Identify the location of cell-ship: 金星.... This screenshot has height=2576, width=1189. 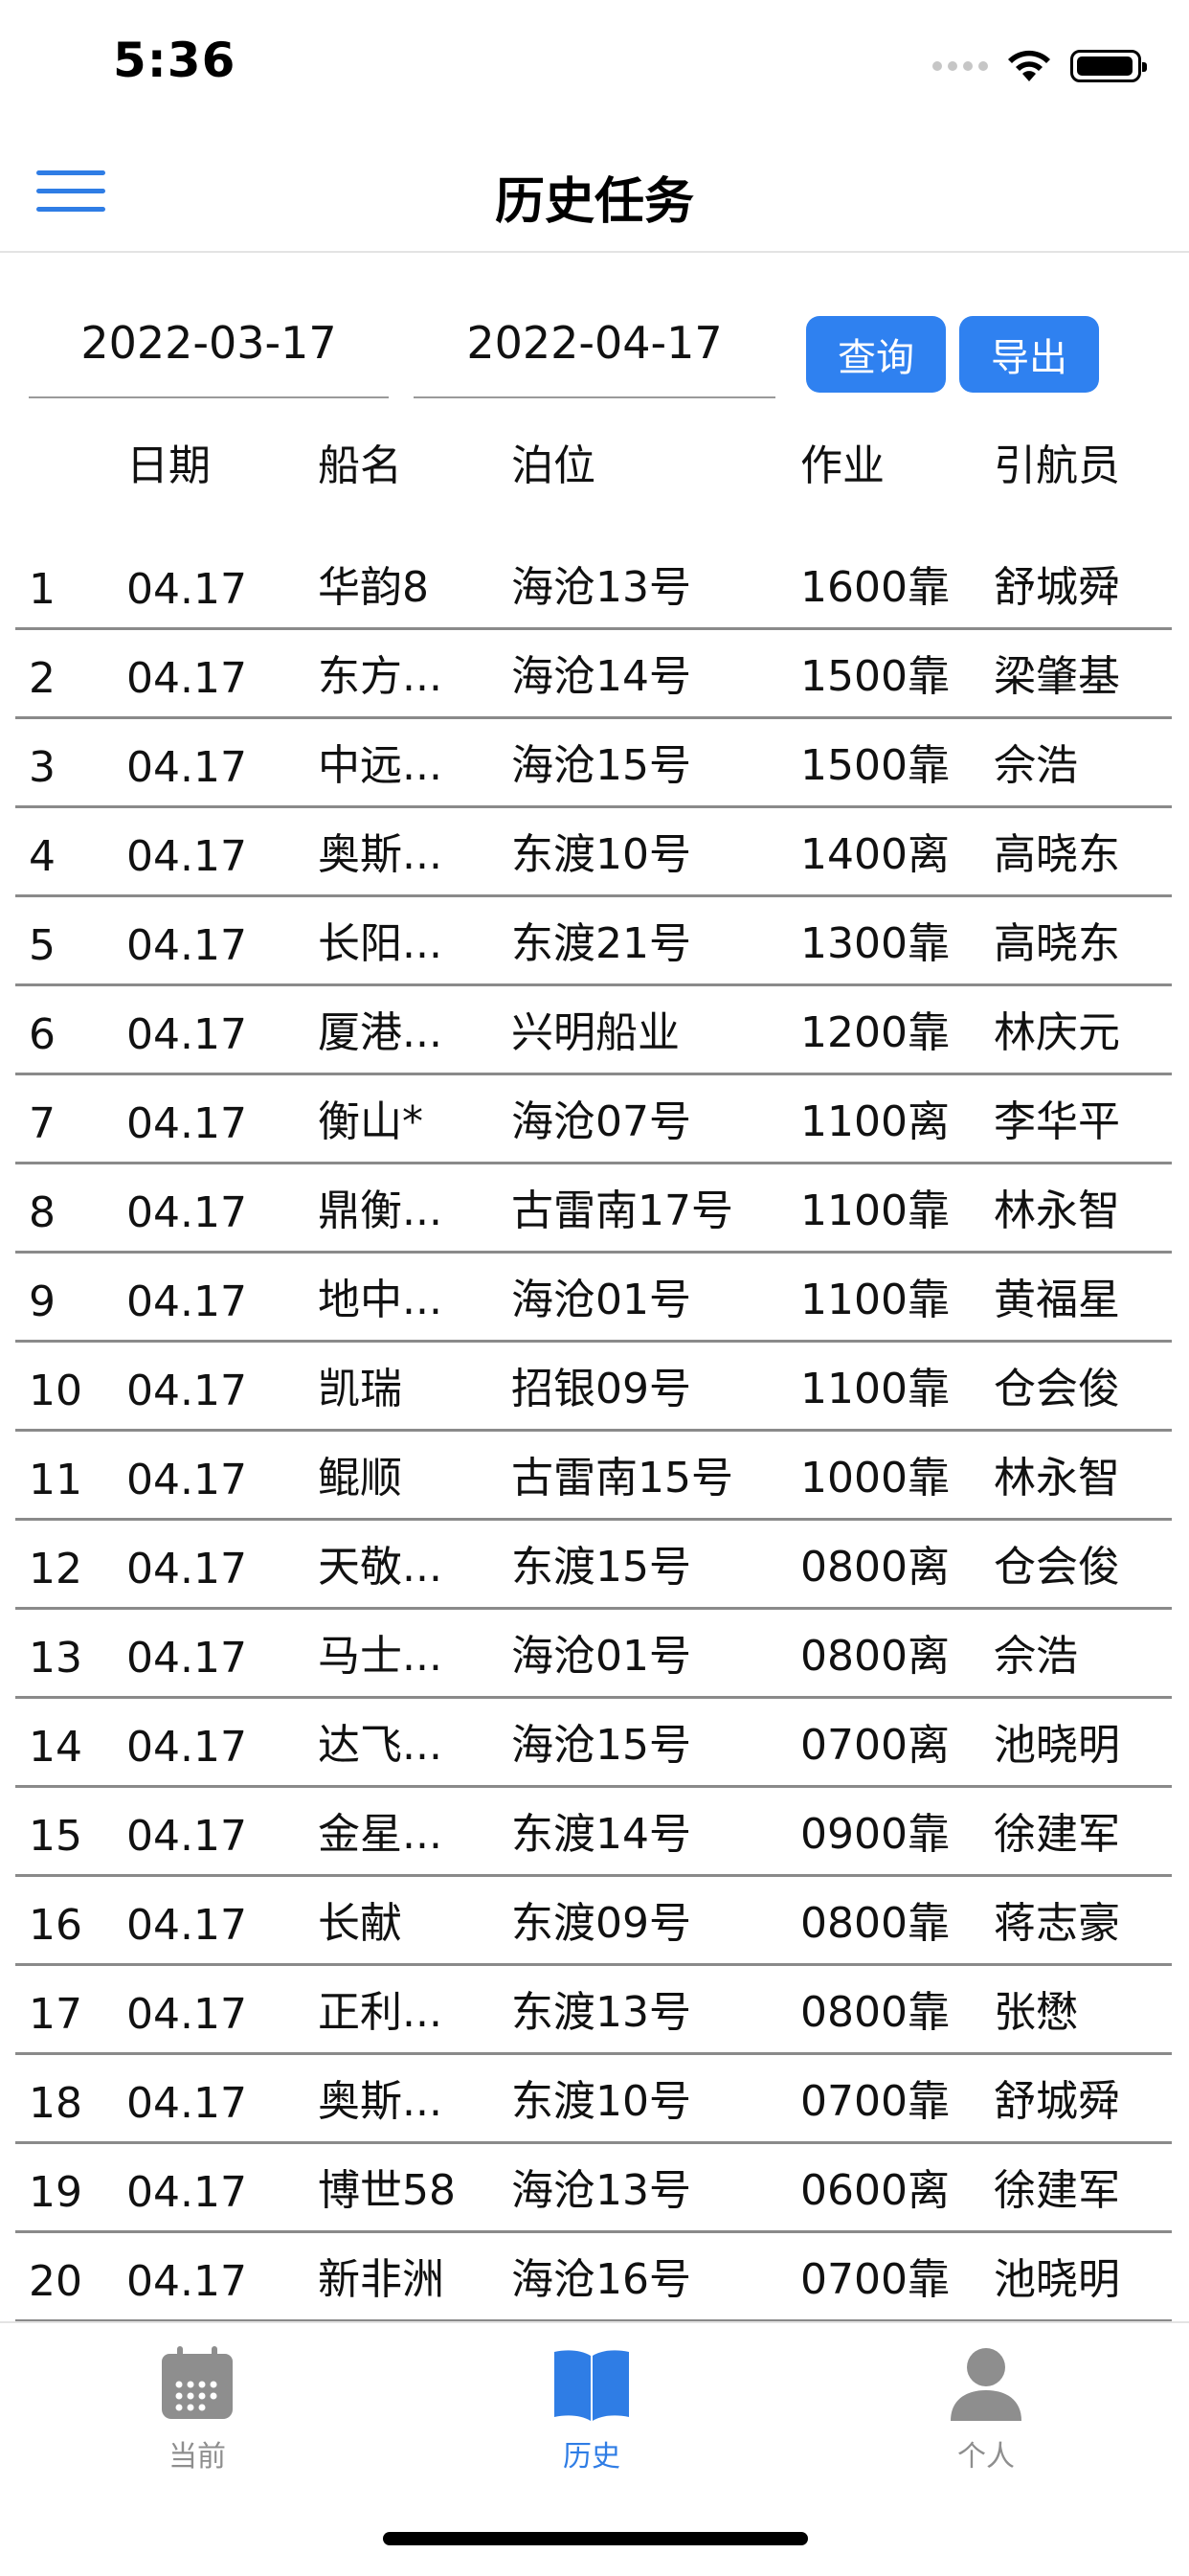
(380, 1834).